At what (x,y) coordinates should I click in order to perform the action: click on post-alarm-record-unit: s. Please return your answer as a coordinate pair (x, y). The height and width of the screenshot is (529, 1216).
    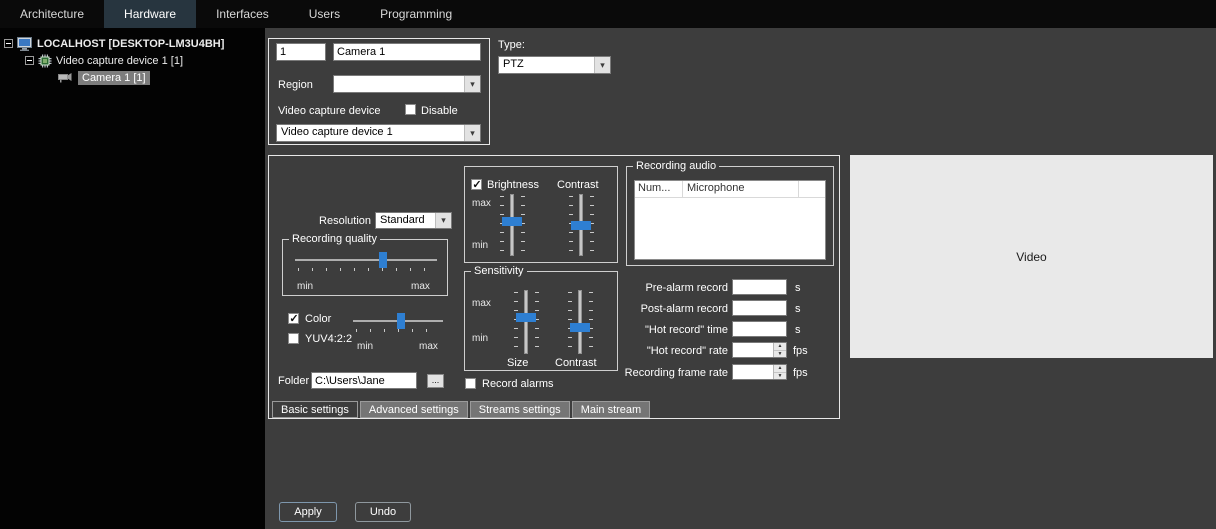
    Looking at the image, I should click on (798, 309).